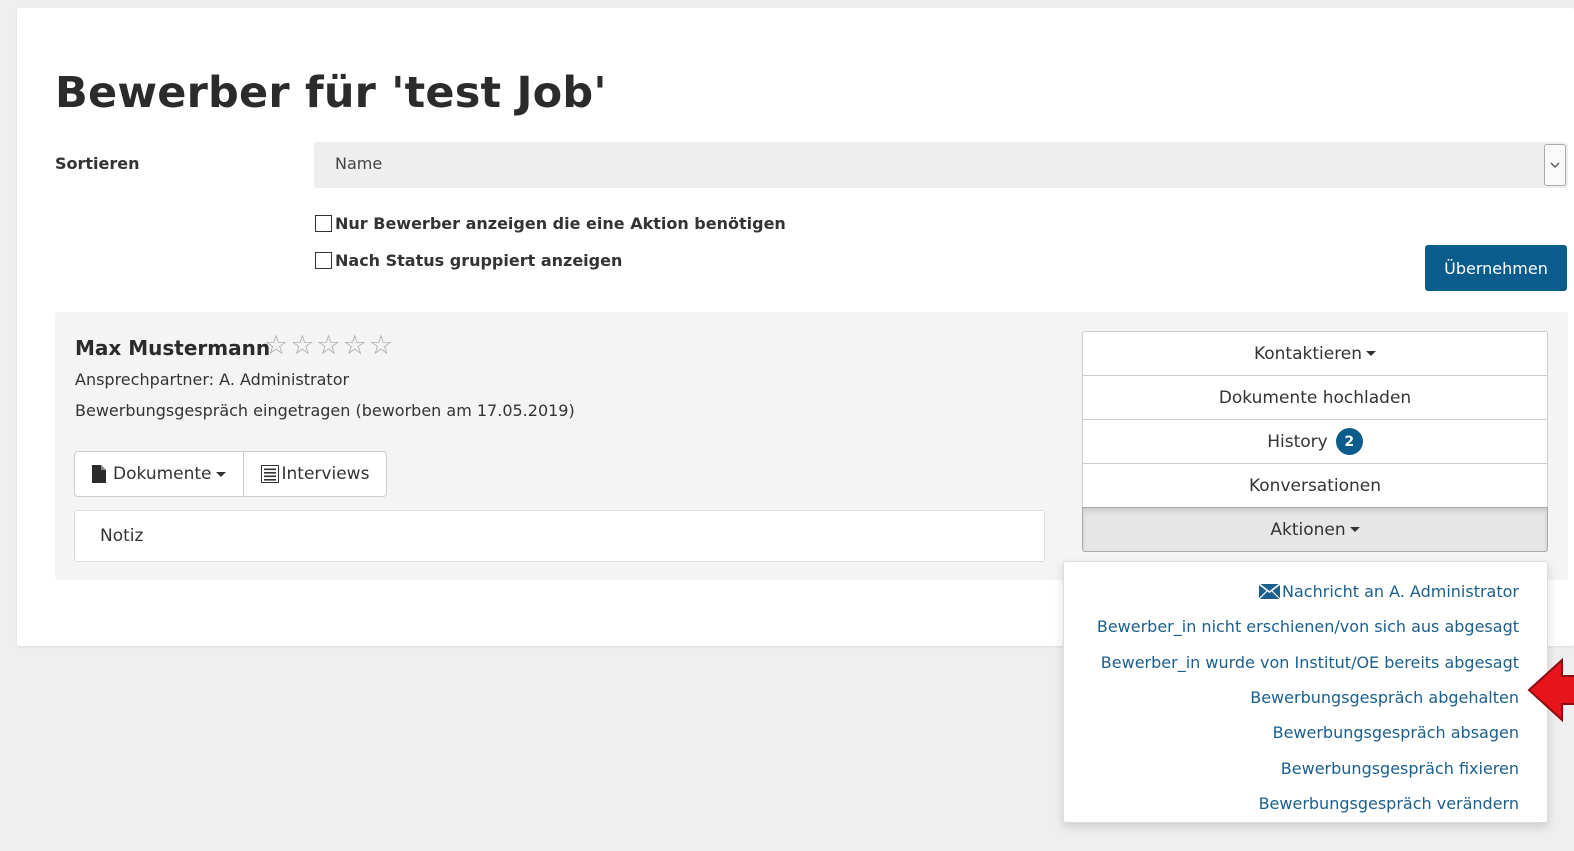  Describe the element at coordinates (1349, 441) in the screenshot. I see `history-count-badge: 2` at that location.